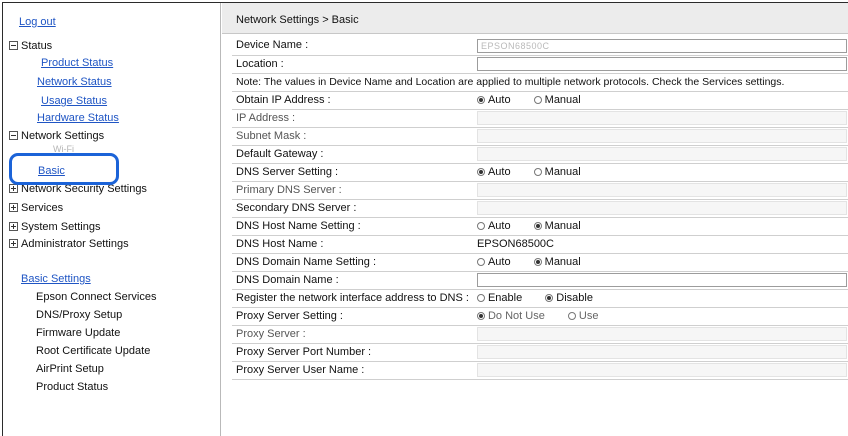  Describe the element at coordinates (661, 136) in the screenshot. I see `subnet-mask-input` at that location.